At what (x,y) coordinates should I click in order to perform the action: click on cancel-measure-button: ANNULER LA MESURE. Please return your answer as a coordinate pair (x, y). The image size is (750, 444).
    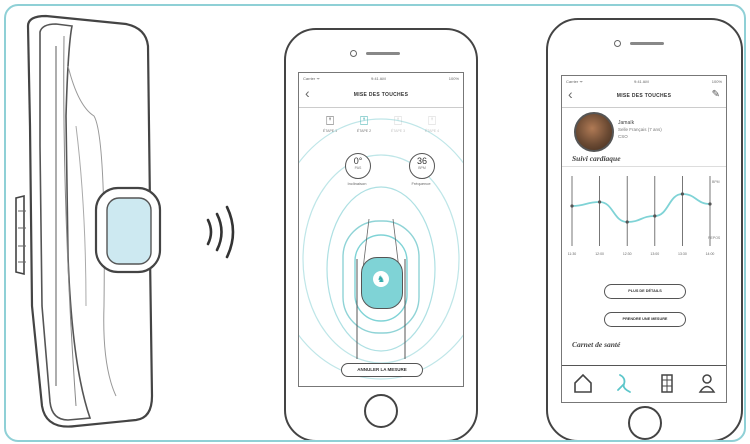
    Looking at the image, I should click on (382, 370).